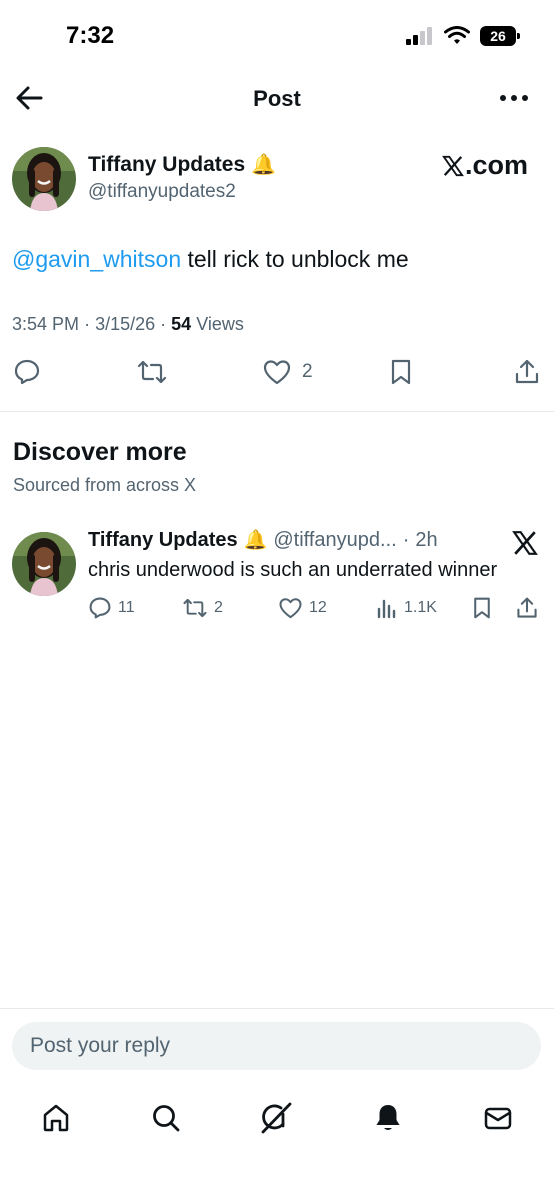  I want to click on grok-icon, so click(276, 1118).